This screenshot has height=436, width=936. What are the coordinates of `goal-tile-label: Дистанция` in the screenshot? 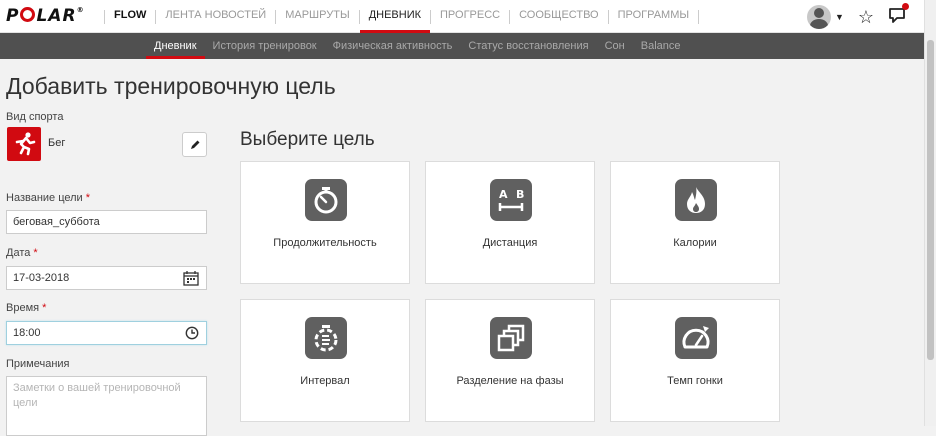 It's located at (510, 243).